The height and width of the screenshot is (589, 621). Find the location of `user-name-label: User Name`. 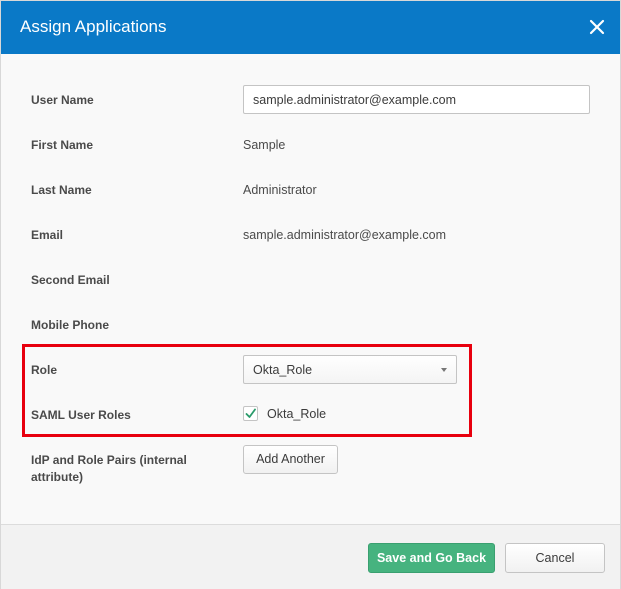

user-name-label: User Name is located at coordinates (62, 100).